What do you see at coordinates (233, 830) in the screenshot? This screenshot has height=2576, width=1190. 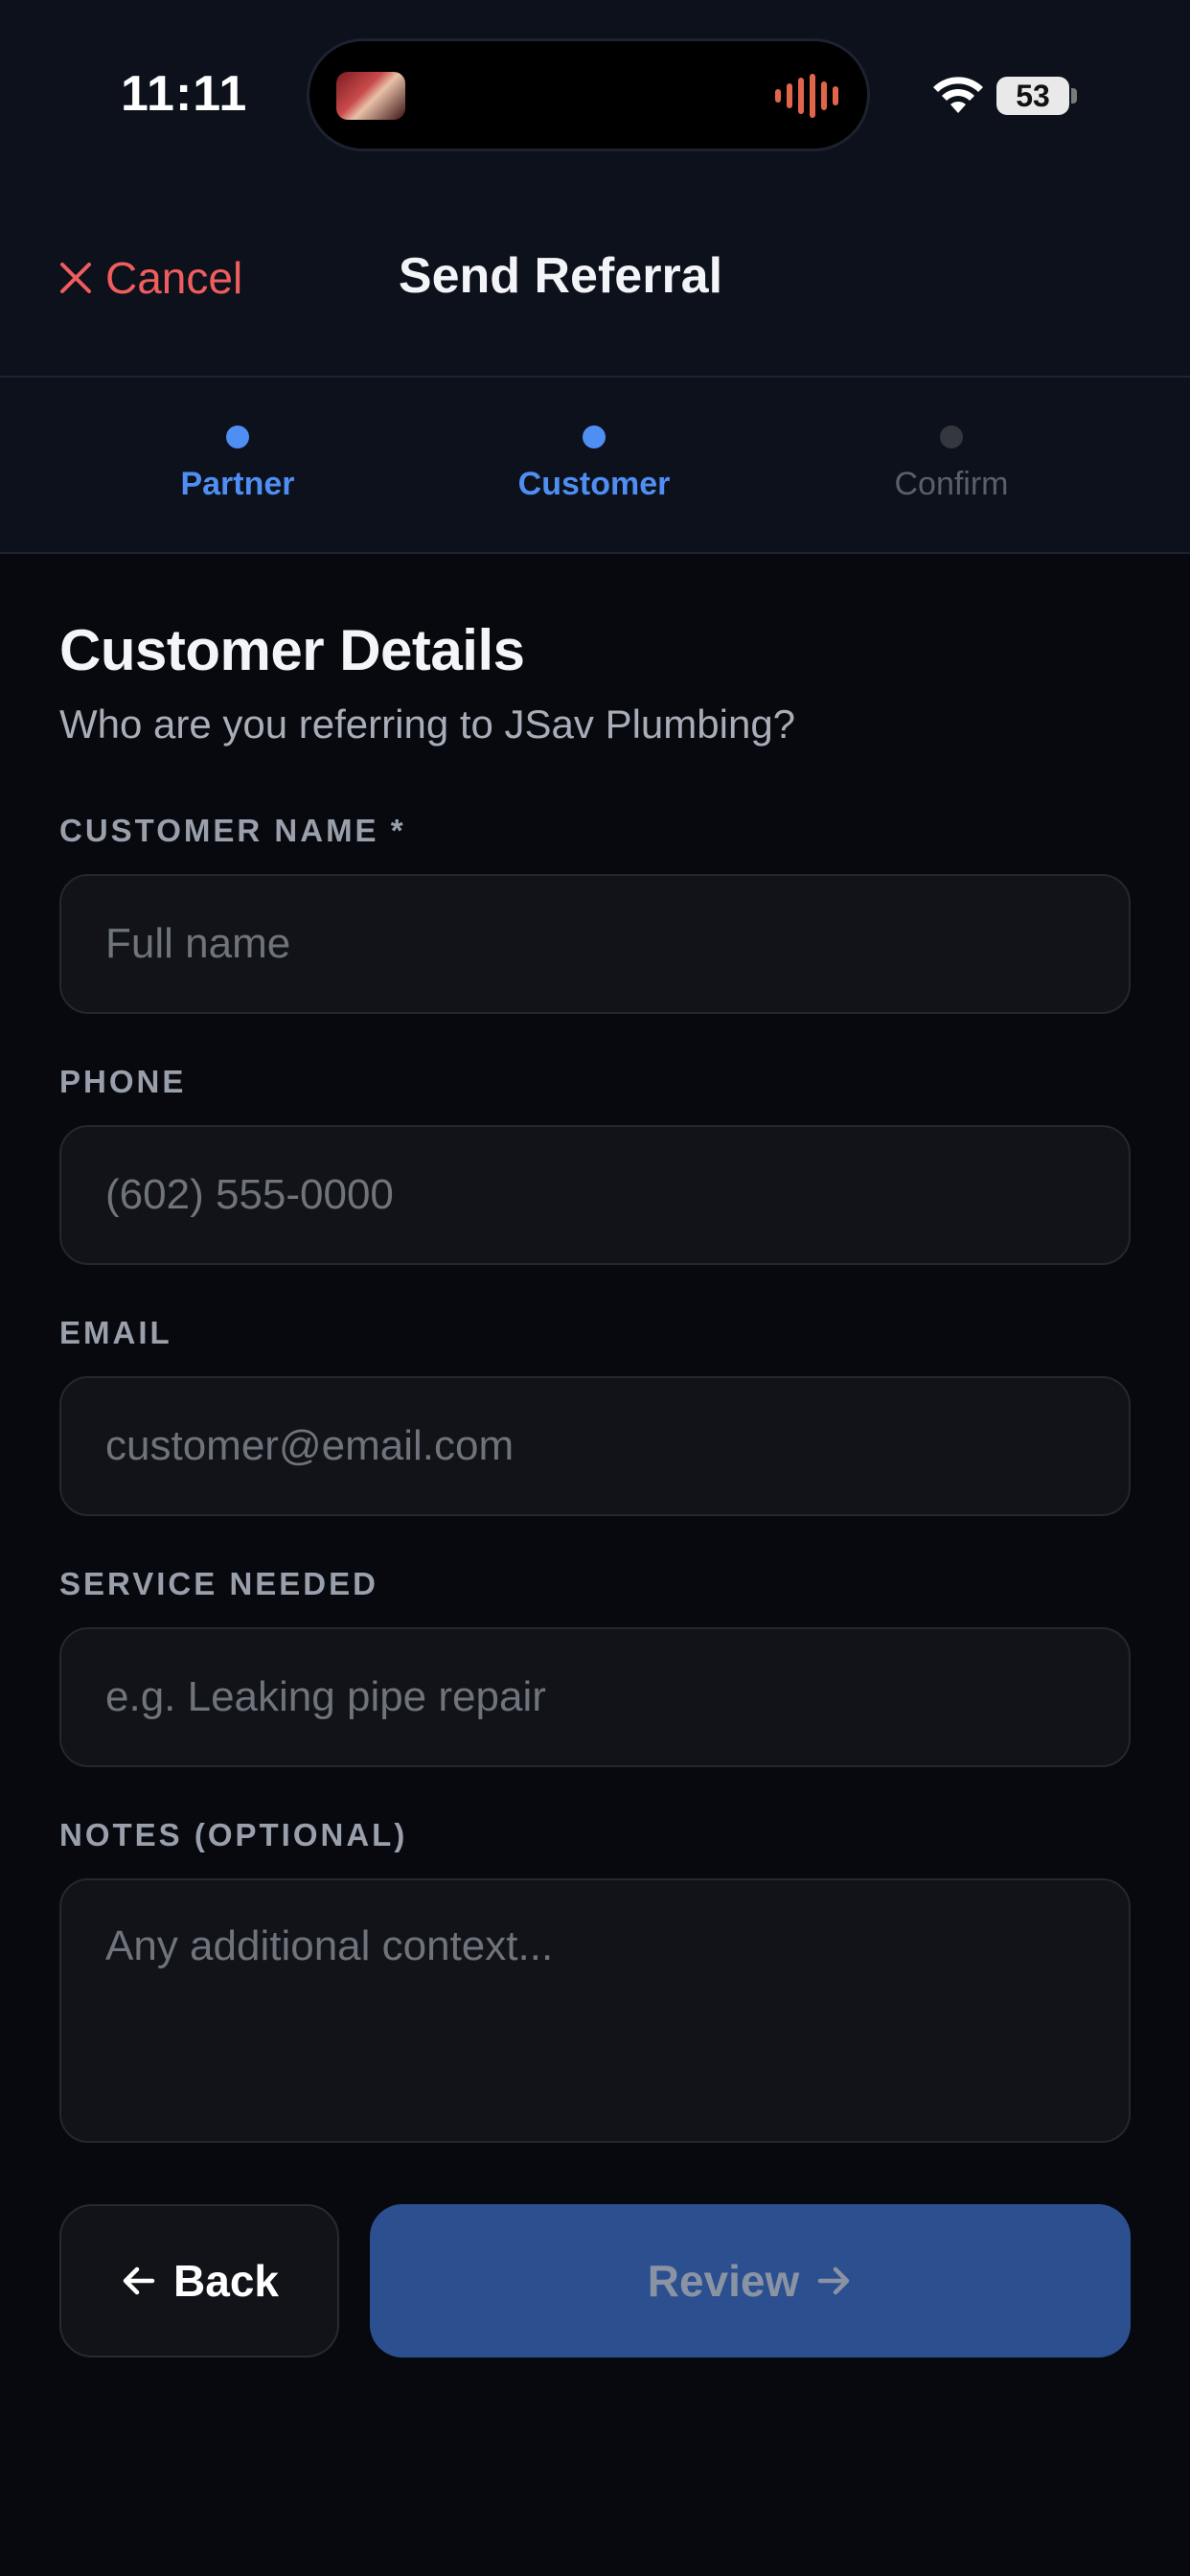 I see `customer-name-label: CUSTOMER NAME *` at bounding box center [233, 830].